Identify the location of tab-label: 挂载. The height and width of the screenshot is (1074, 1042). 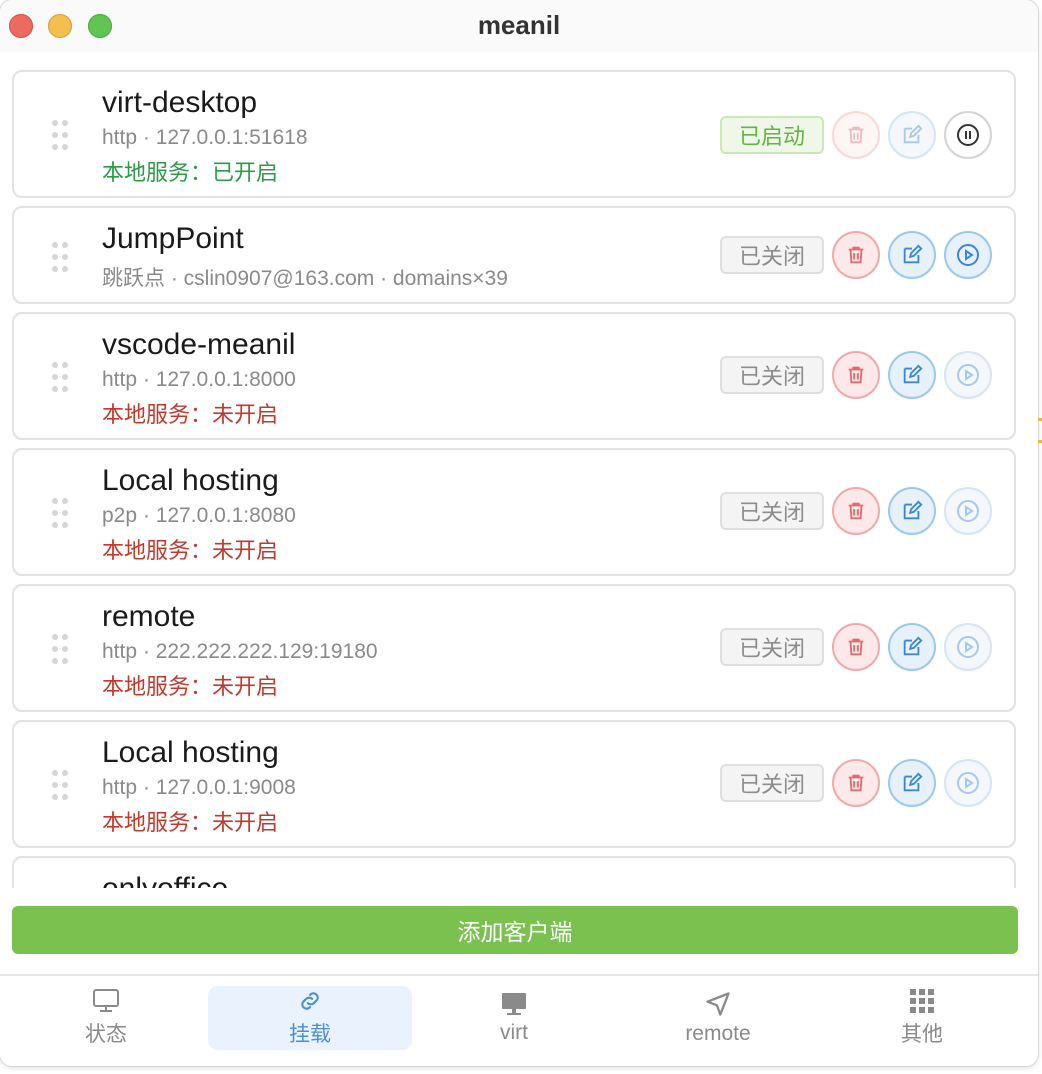
(310, 1034).